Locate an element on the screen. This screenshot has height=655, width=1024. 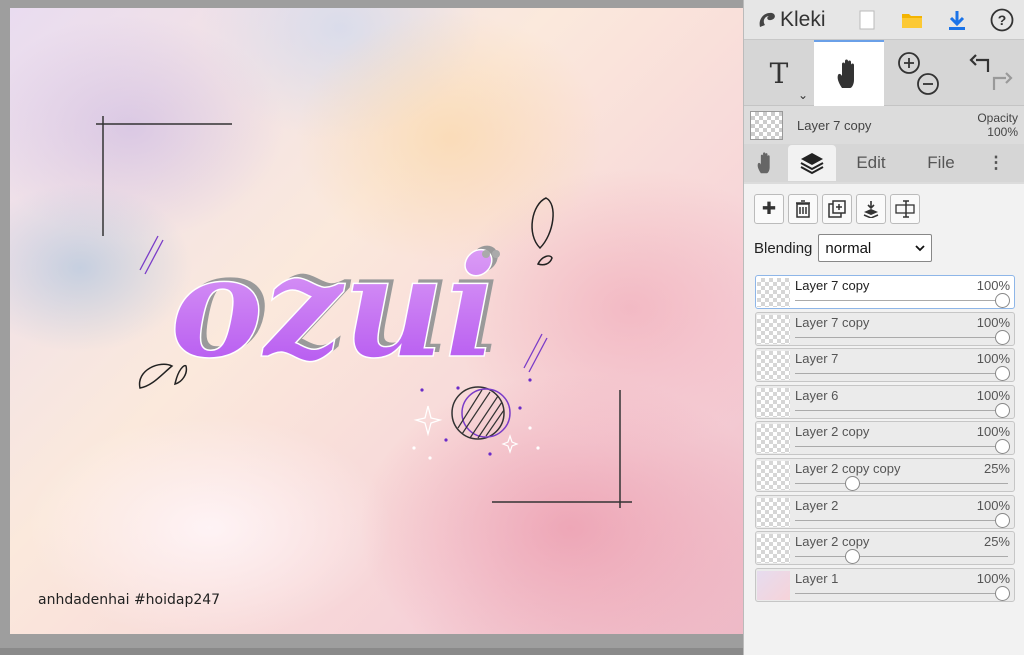
text-tool-icon: T is located at coordinates (779, 73).